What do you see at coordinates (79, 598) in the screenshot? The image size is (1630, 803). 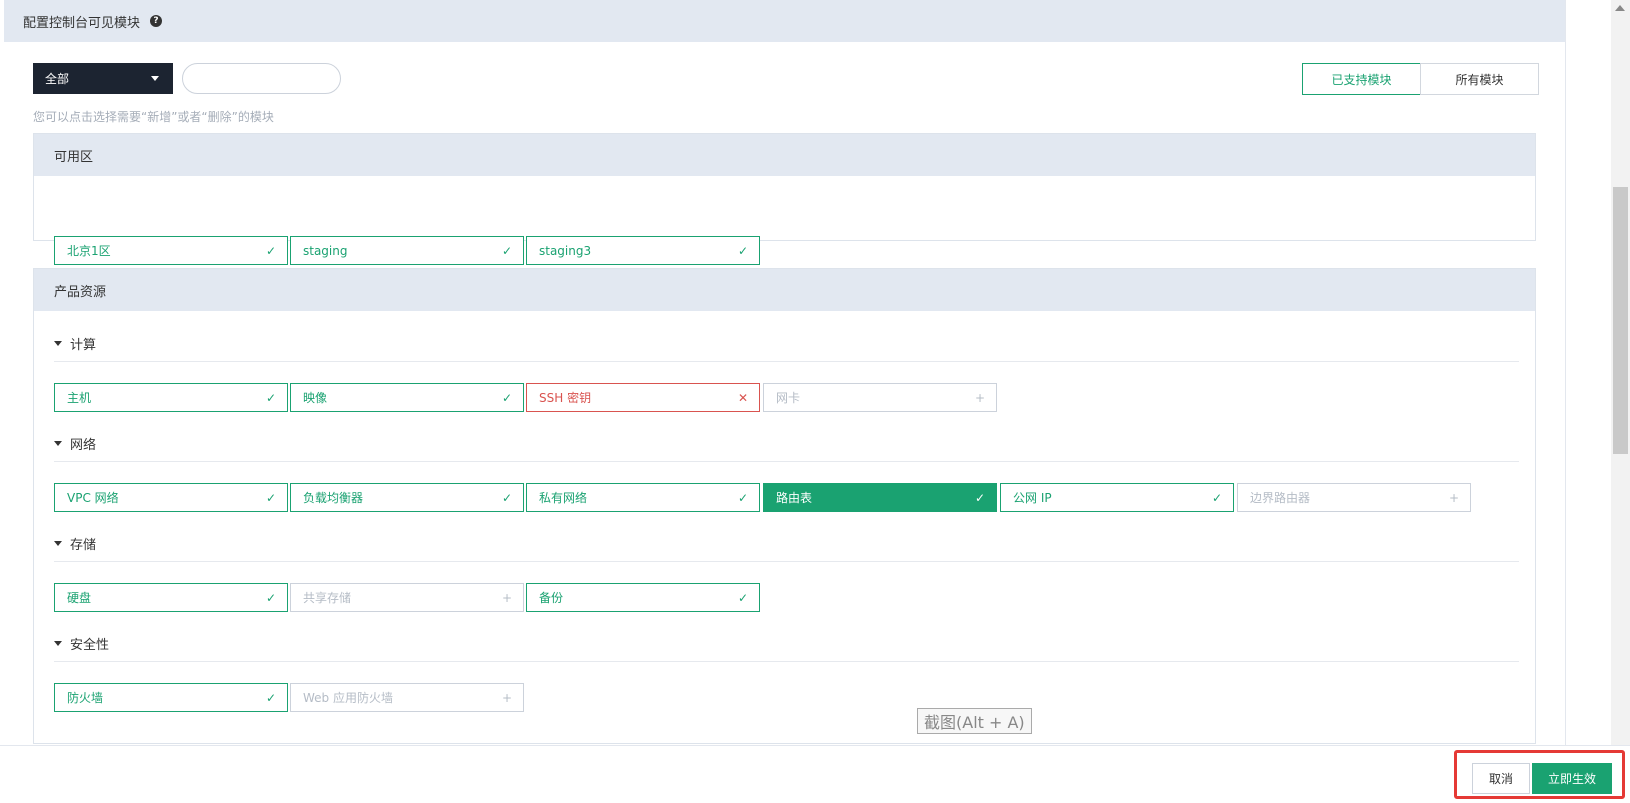 I see `tag-label: 硬盘` at bounding box center [79, 598].